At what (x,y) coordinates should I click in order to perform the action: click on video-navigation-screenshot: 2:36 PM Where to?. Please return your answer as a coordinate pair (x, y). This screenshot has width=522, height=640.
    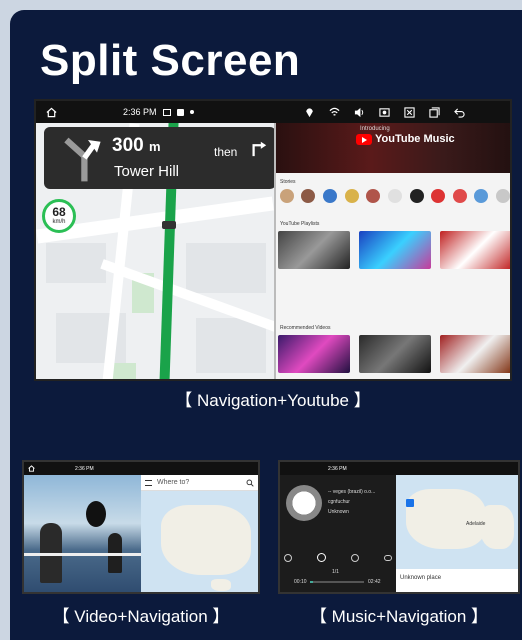
    Looking at the image, I should click on (141, 527).